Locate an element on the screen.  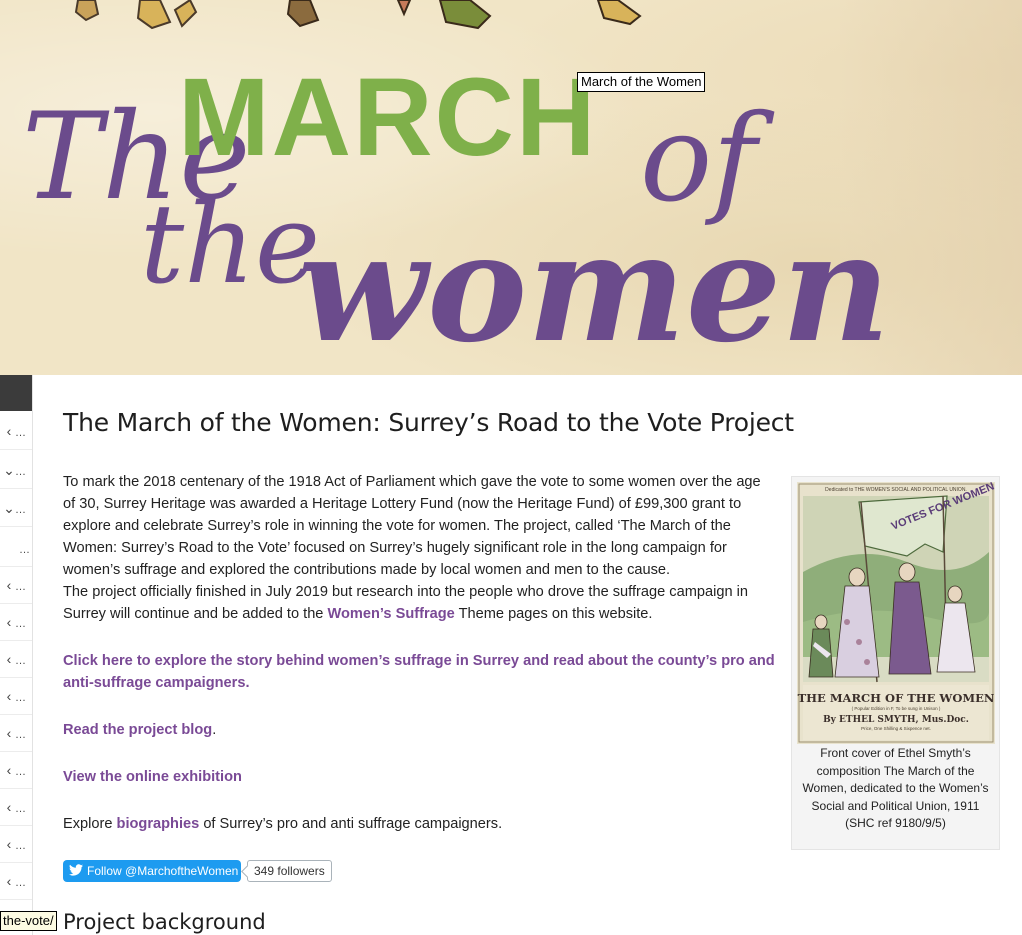
twitter-follow-label: Follow @MarchoftheWomen is located at coordinates (163, 871).